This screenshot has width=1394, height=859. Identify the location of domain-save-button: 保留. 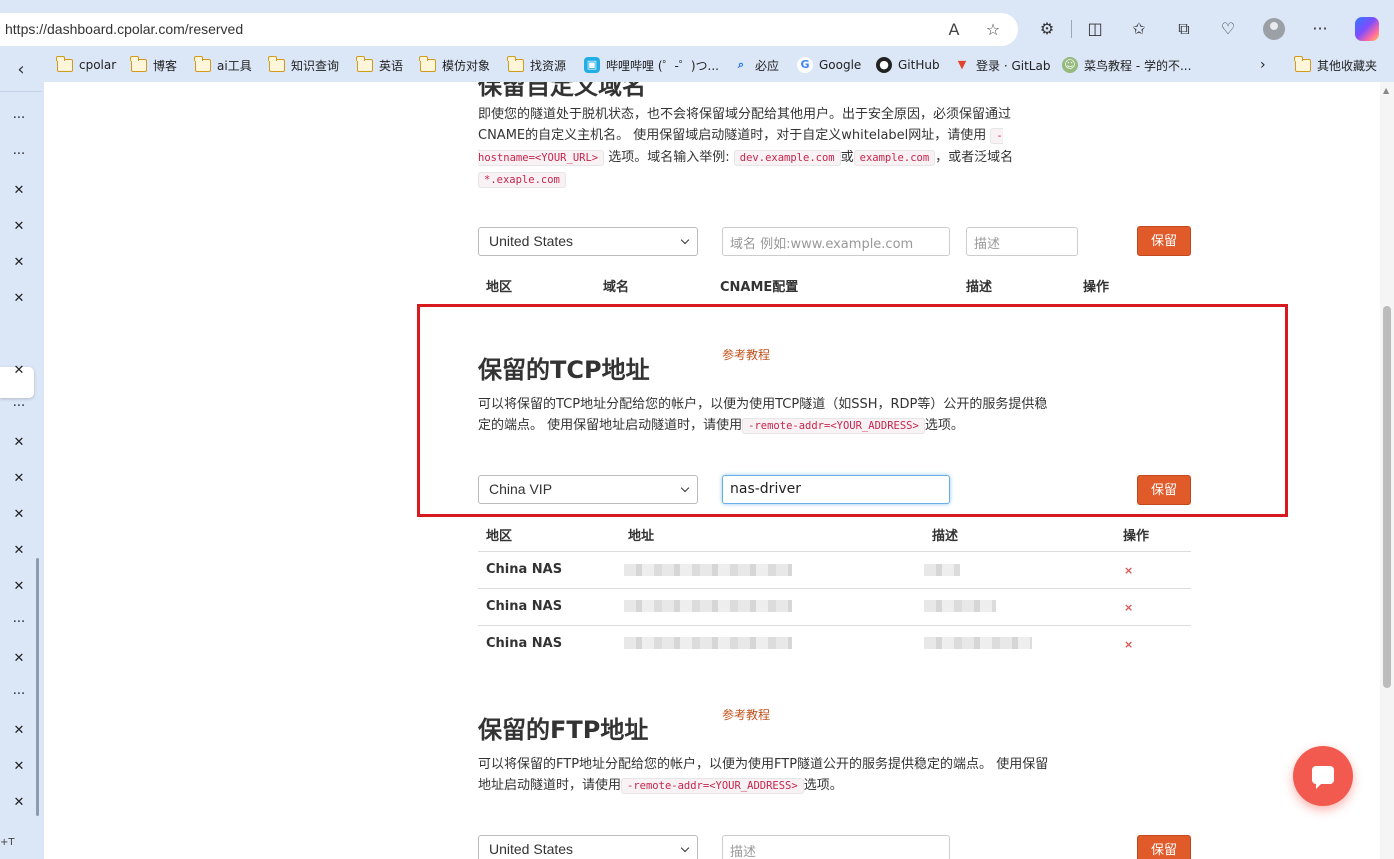
(1164, 241).